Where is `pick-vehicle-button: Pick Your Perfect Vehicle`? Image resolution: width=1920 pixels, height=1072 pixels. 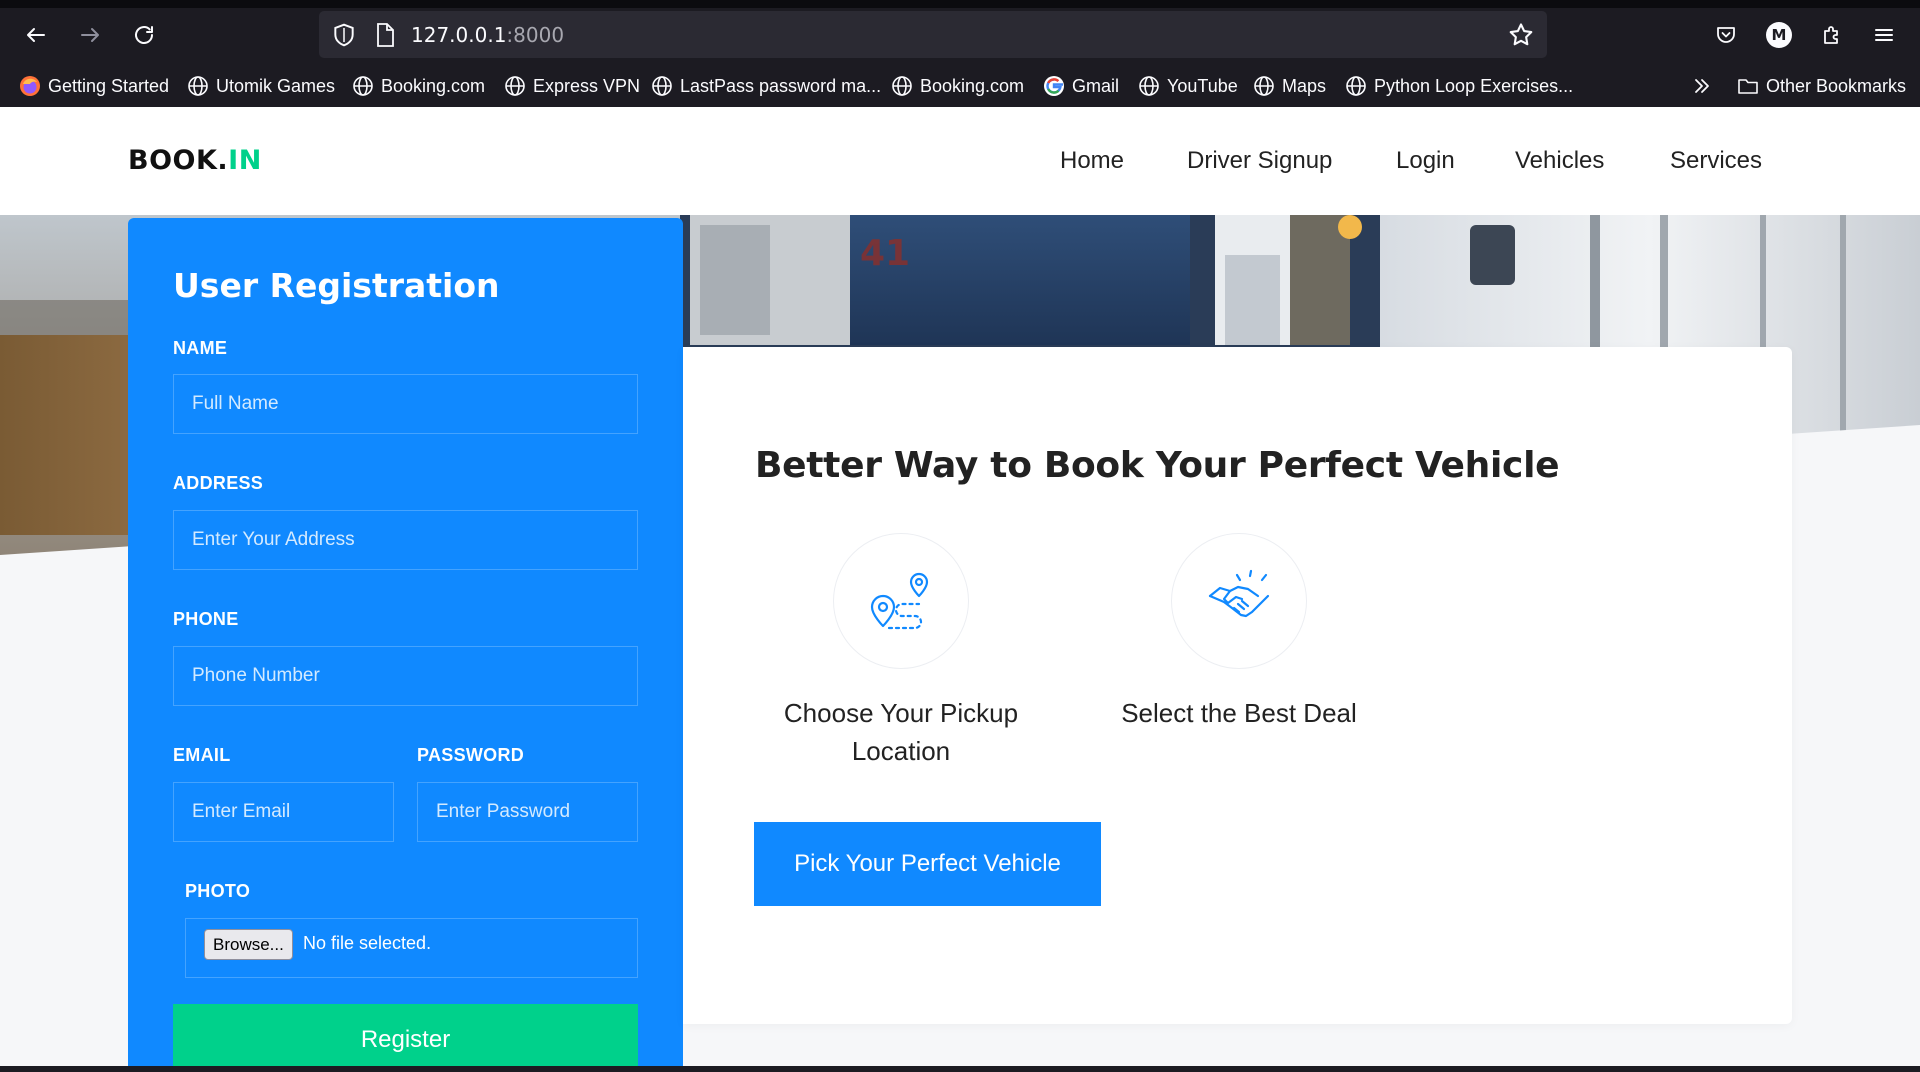 pick-vehicle-button: Pick Your Perfect Vehicle is located at coordinates (927, 864).